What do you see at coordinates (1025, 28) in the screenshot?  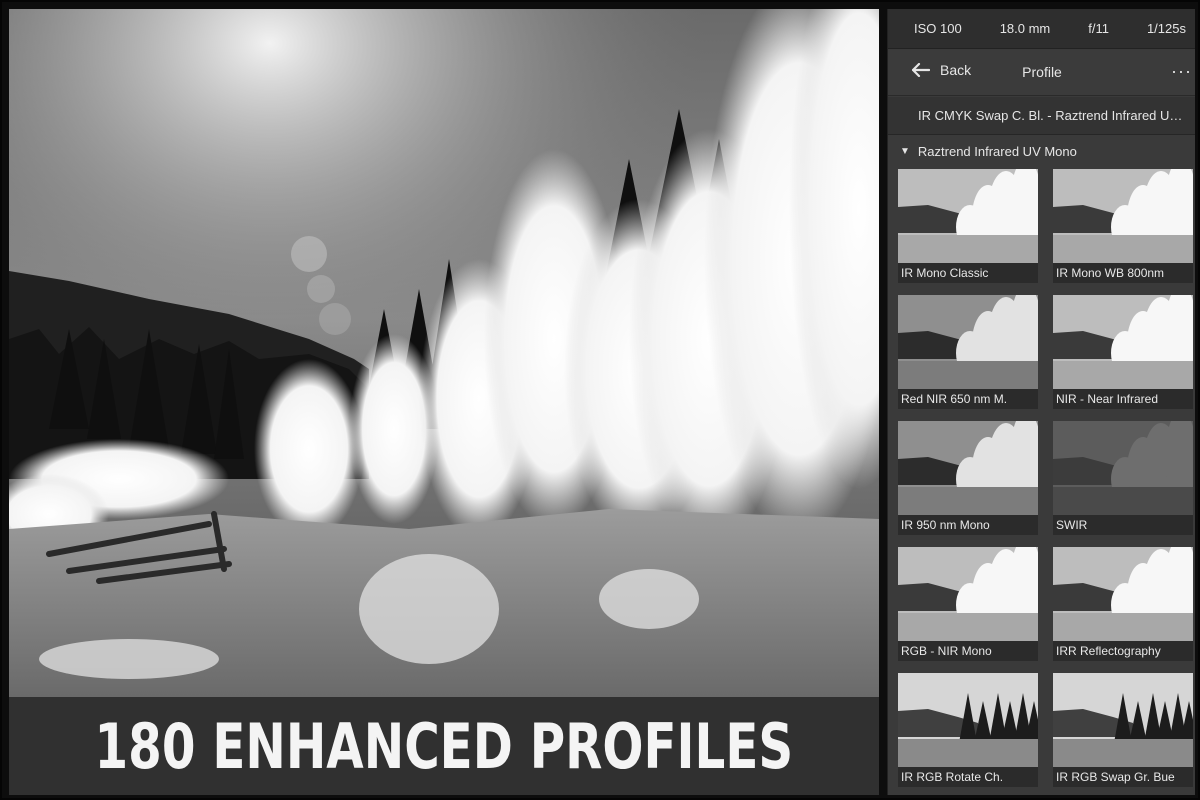 I see `focal-length-value: 18.0 mm` at bounding box center [1025, 28].